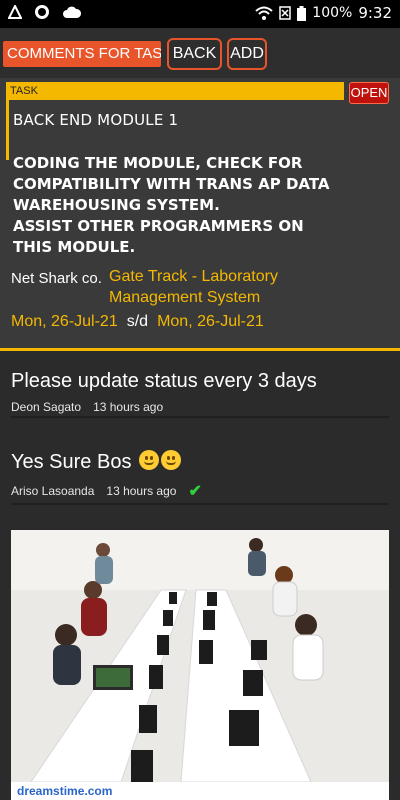 This screenshot has height=800, width=400. Describe the element at coordinates (193, 276) in the screenshot. I see `project-name-line: Gate Track - Laboratory` at that location.